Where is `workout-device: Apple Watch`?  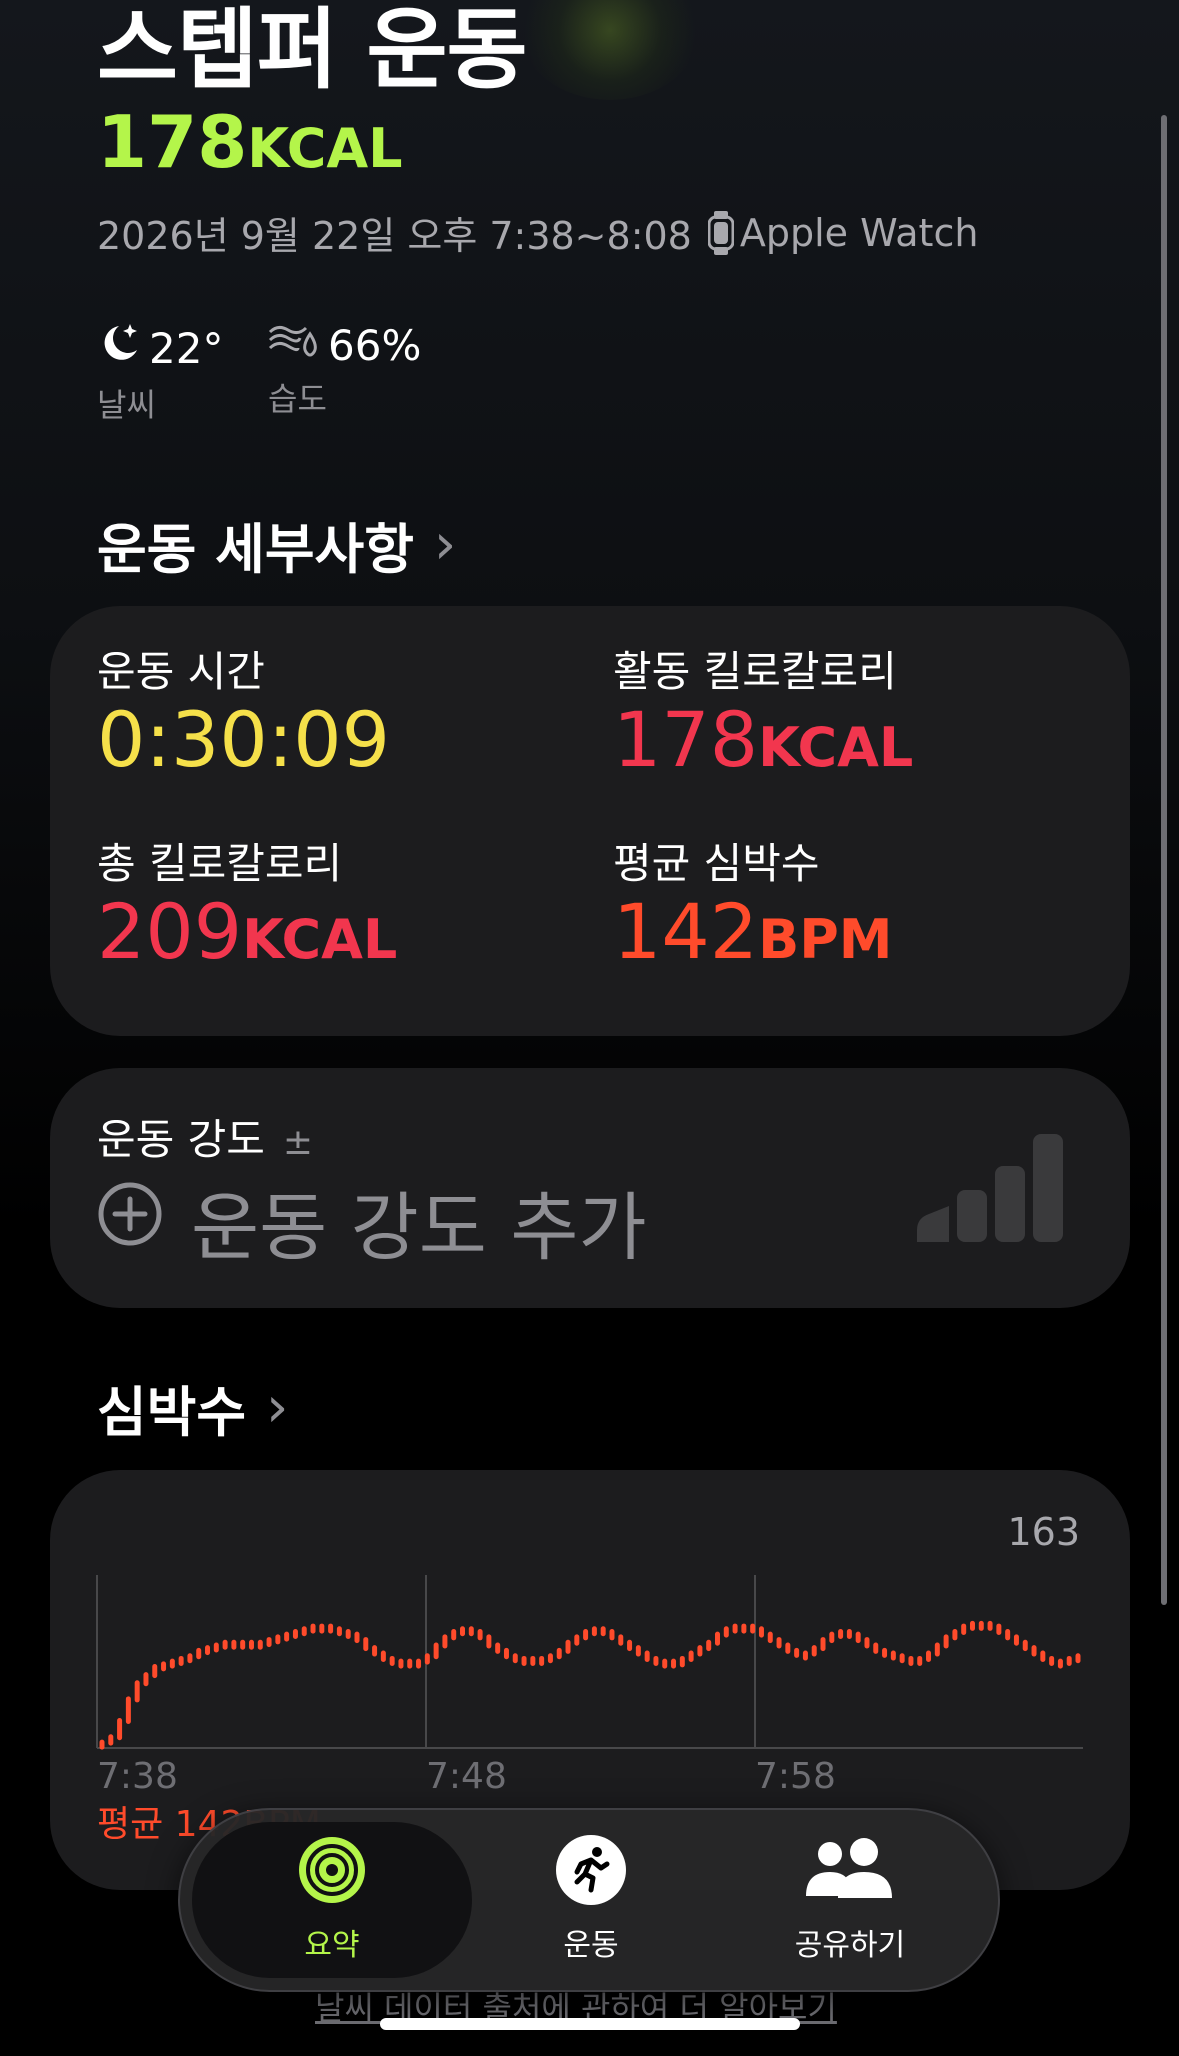
workout-device: Apple Watch is located at coordinates (859, 232).